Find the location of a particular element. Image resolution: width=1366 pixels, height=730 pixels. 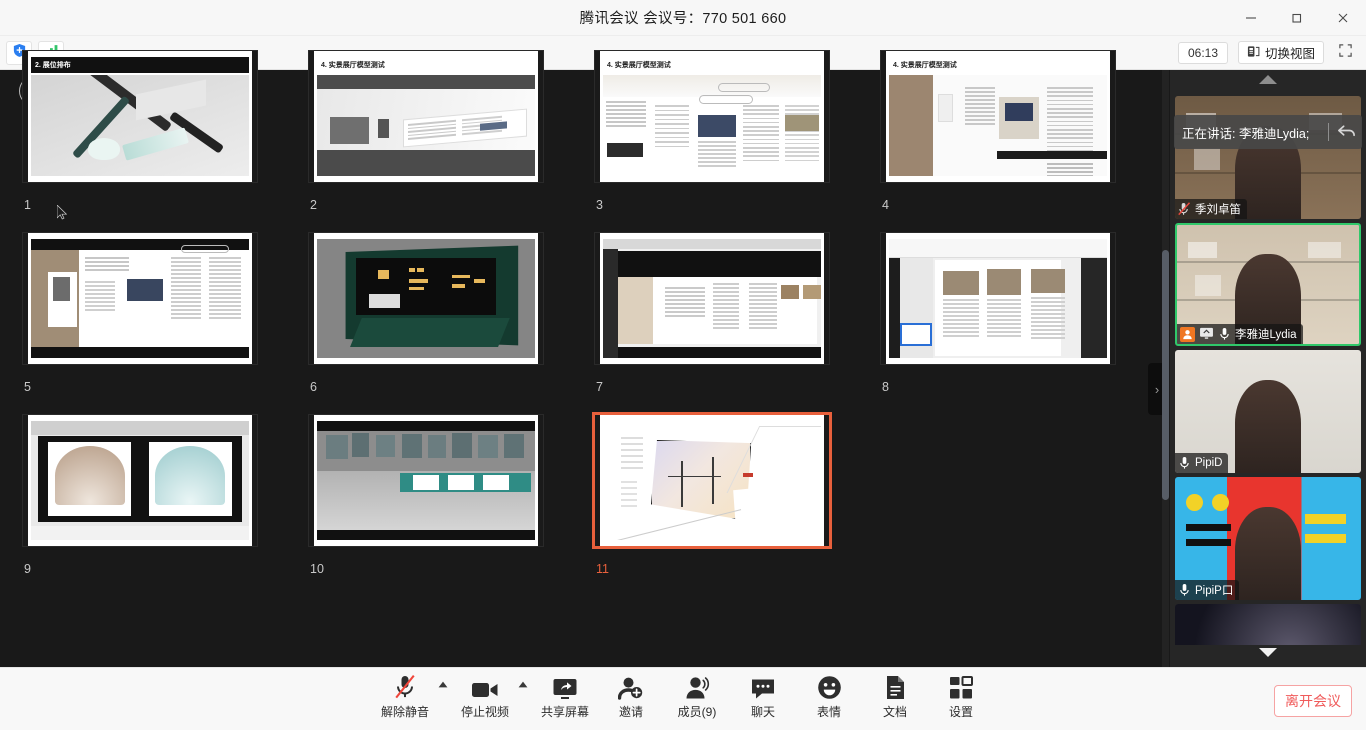

toolbar-button-label: 表情 is located at coordinates (828, 711).